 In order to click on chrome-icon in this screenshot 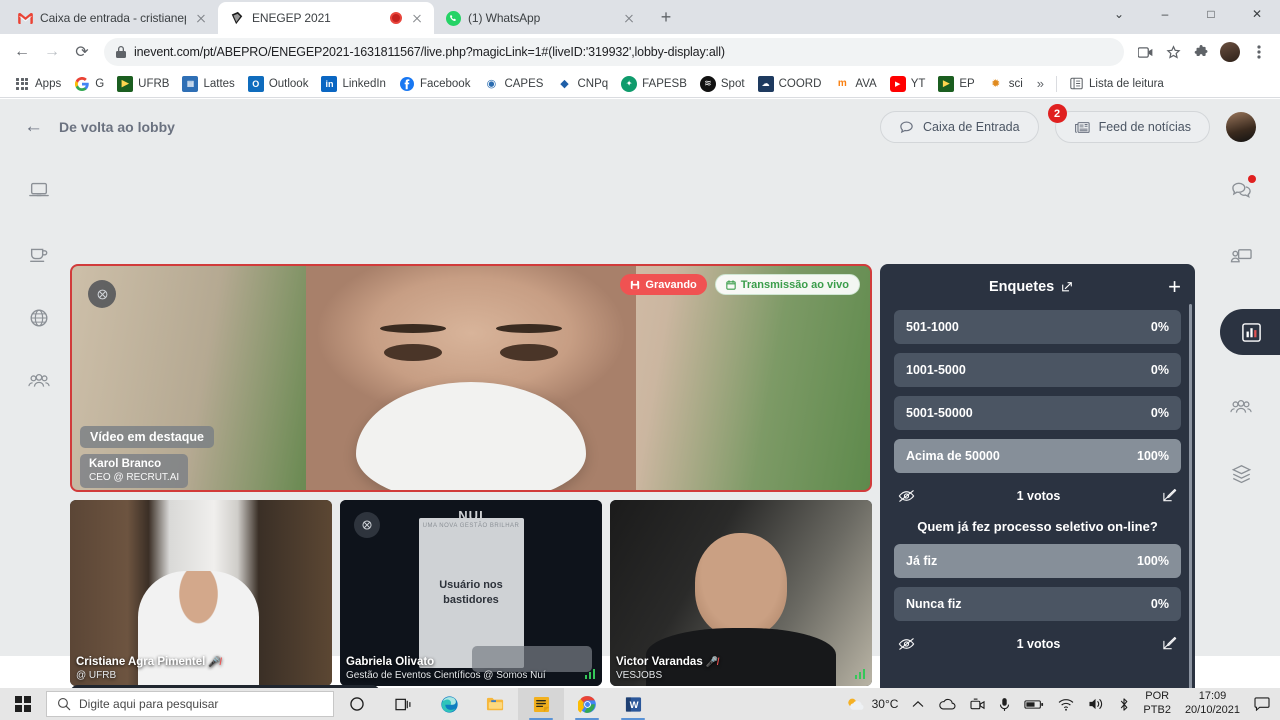, I will do `click(587, 704)`.